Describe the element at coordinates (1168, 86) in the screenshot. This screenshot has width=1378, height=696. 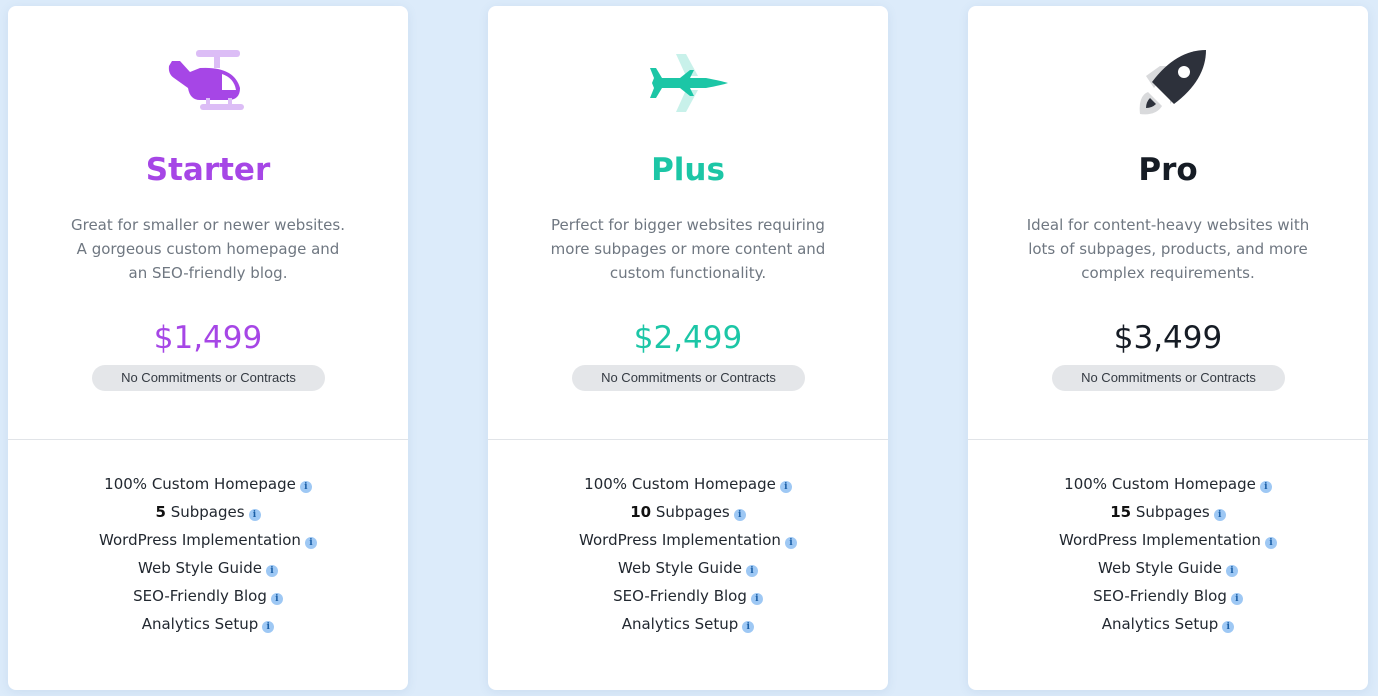
I see `rocket-icon` at that location.